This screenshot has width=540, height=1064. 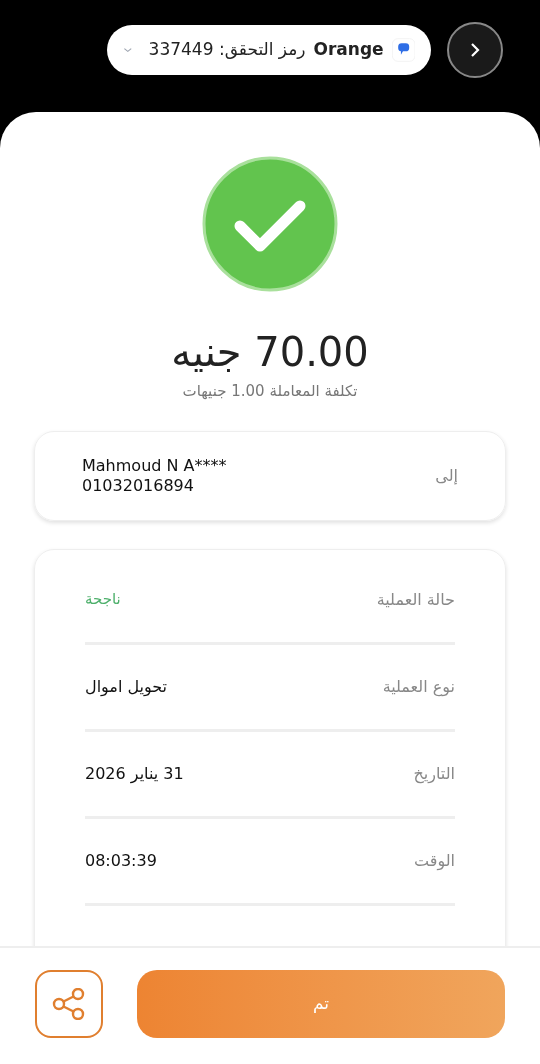 I want to click on share-icon, so click(x=69, y=1004).